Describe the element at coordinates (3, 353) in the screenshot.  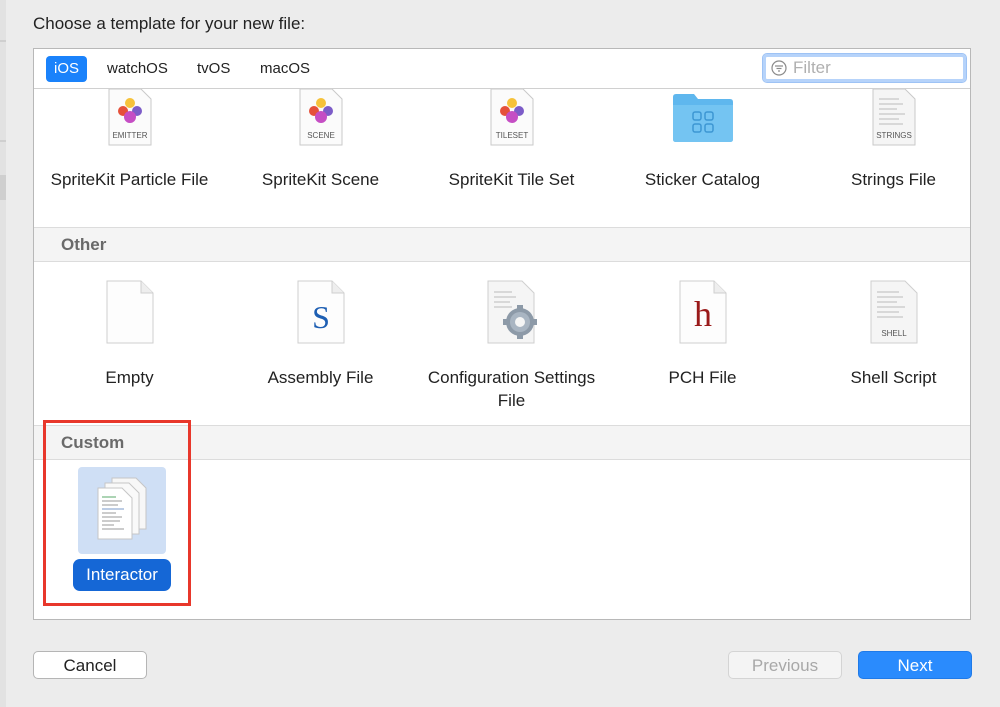
I see `background-window-edge` at that location.